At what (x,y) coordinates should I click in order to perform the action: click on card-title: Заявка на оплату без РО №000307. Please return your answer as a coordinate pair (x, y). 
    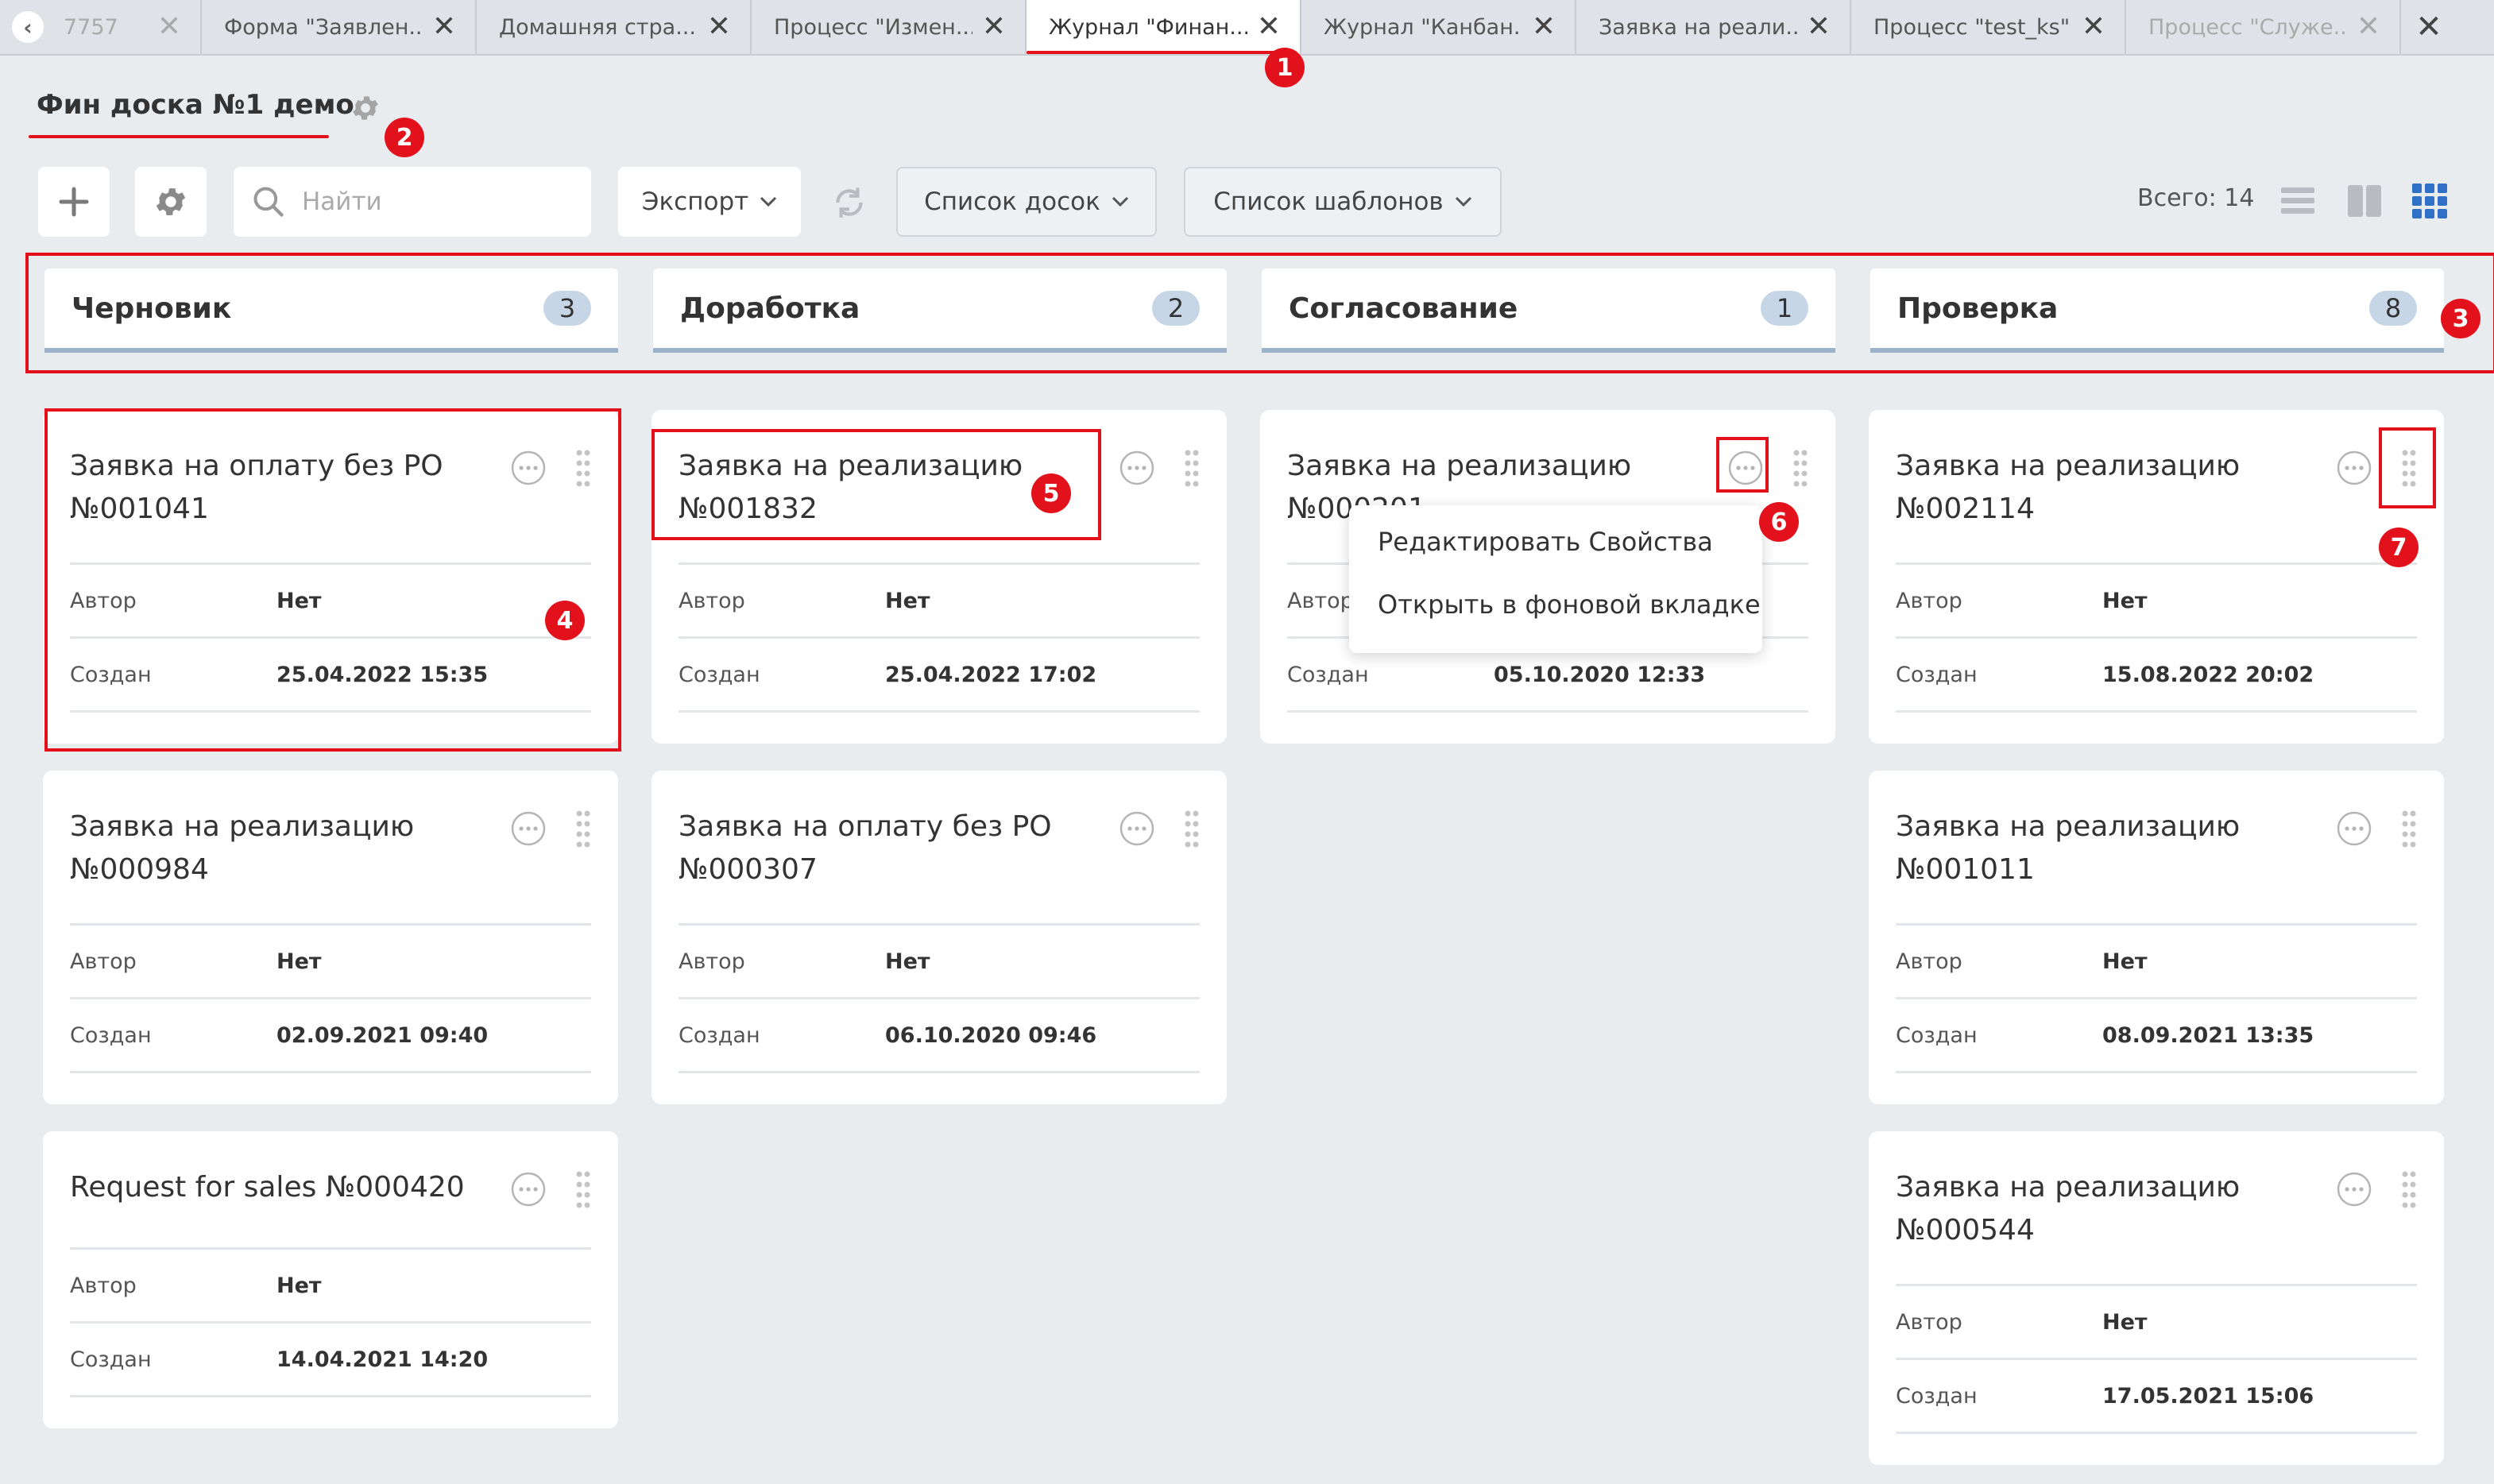
    Looking at the image, I should click on (893, 849).